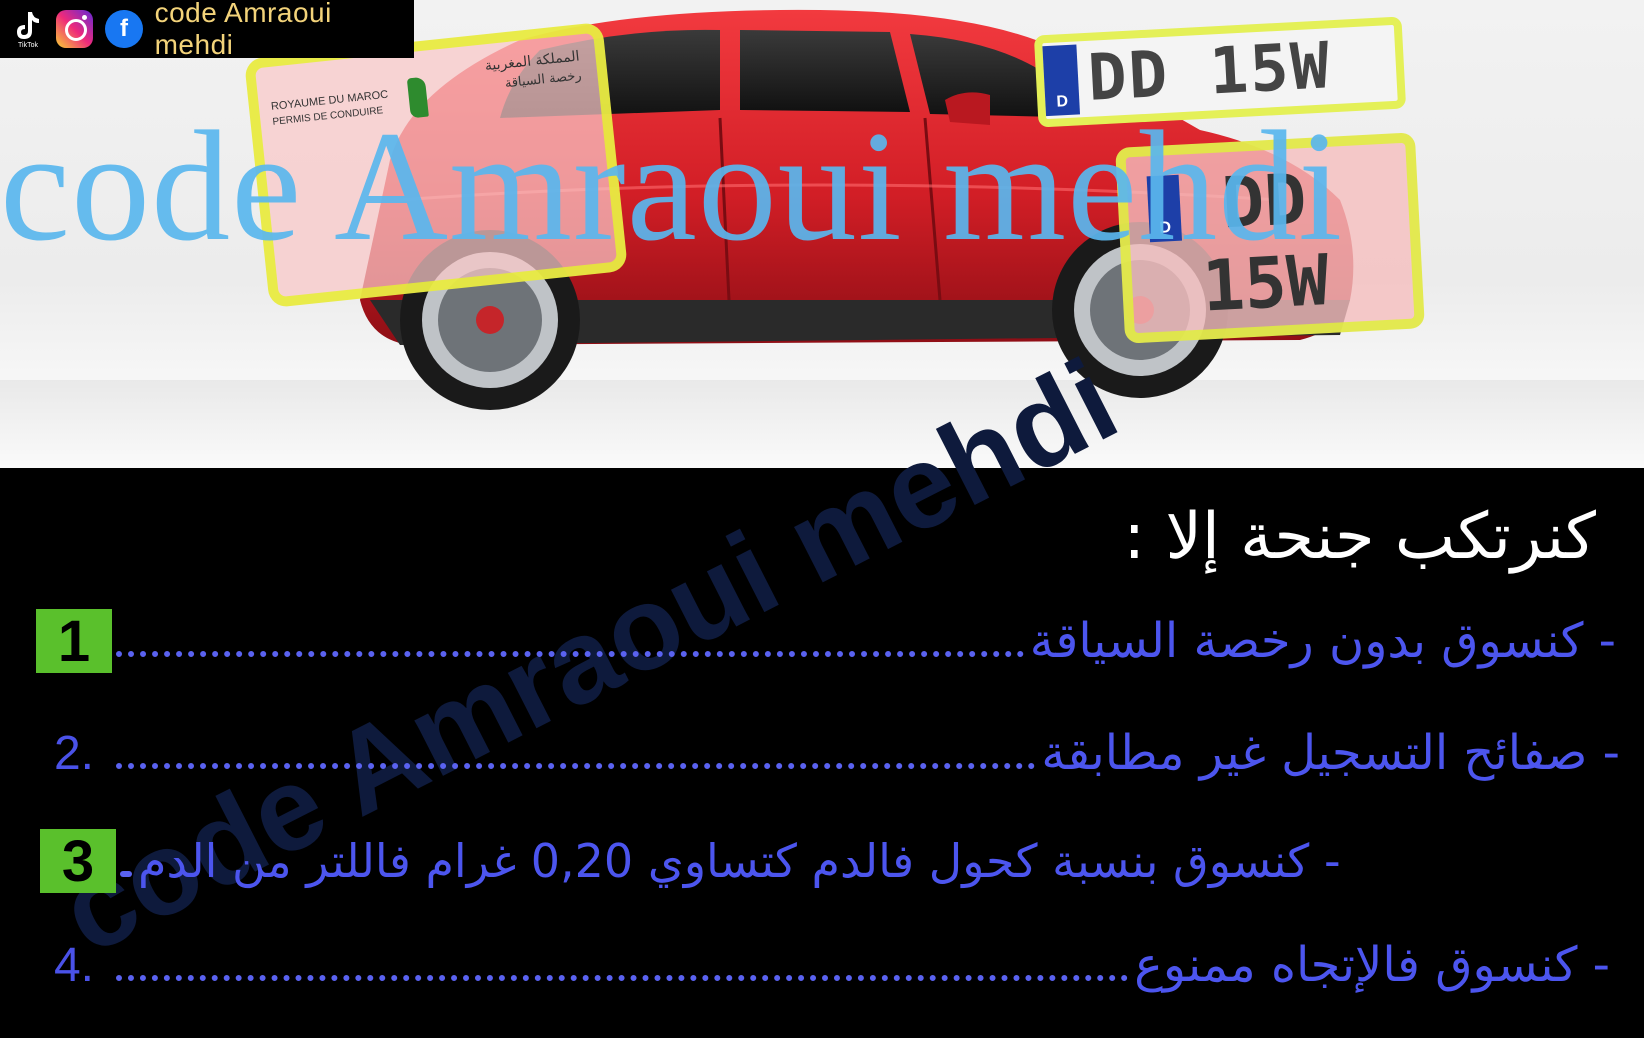 The width and height of the screenshot is (1644, 1038). Describe the element at coordinates (1322, 641) in the screenshot. I see `answer-text: - كنسوق بدون رخصة السياقة` at that location.